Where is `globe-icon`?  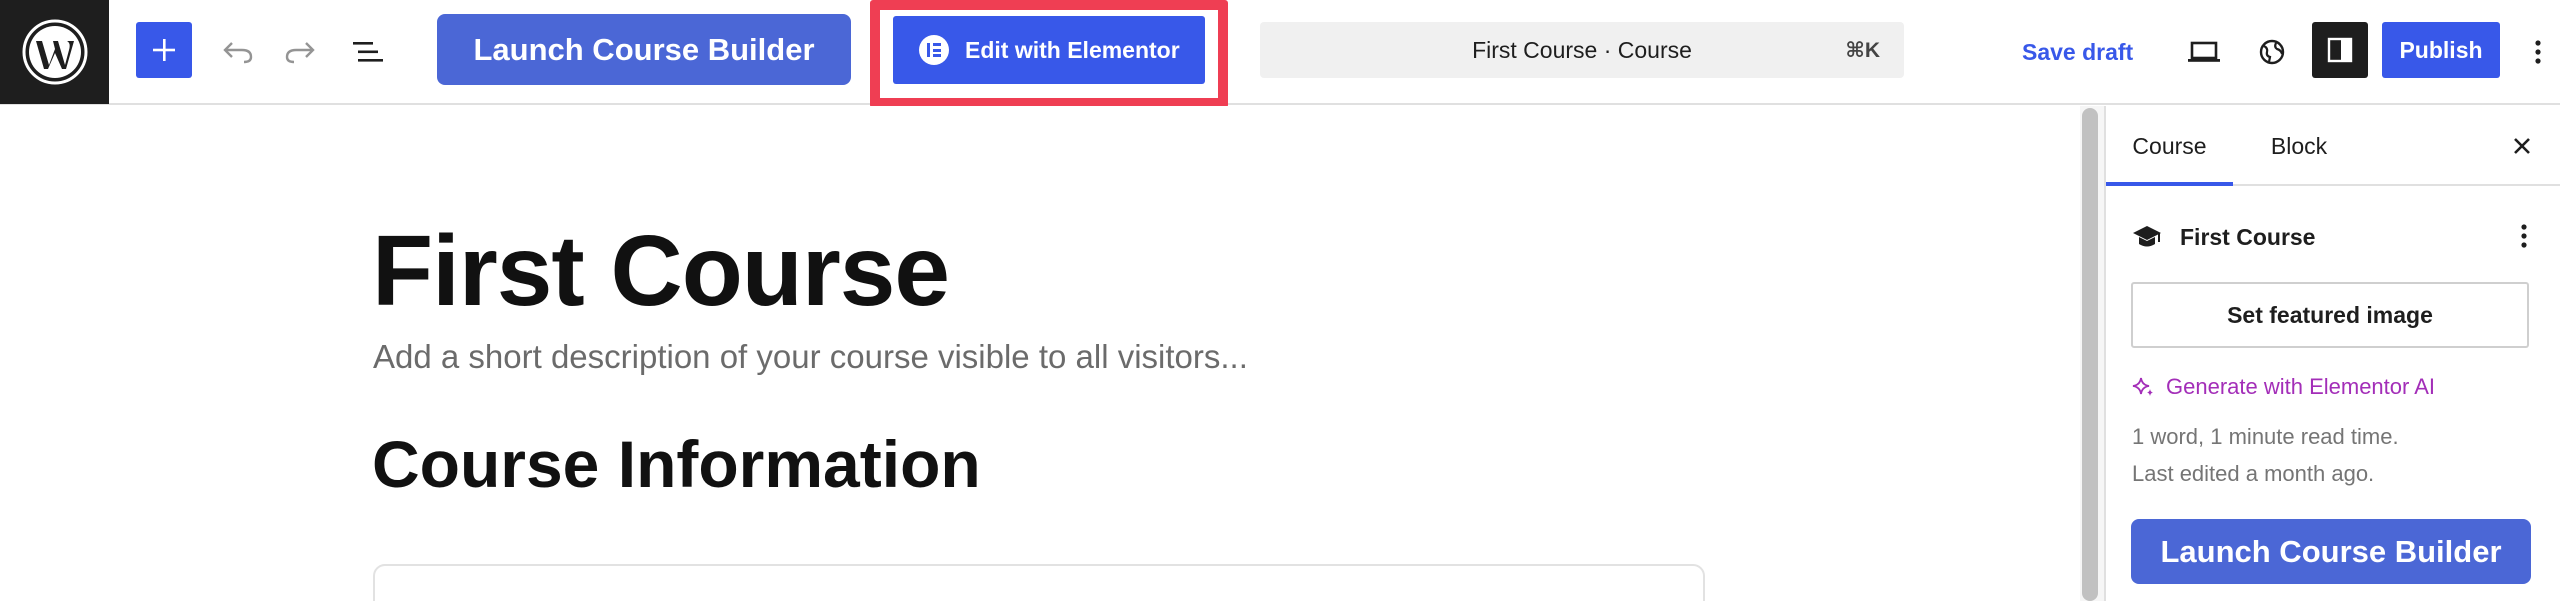 globe-icon is located at coordinates (2272, 52).